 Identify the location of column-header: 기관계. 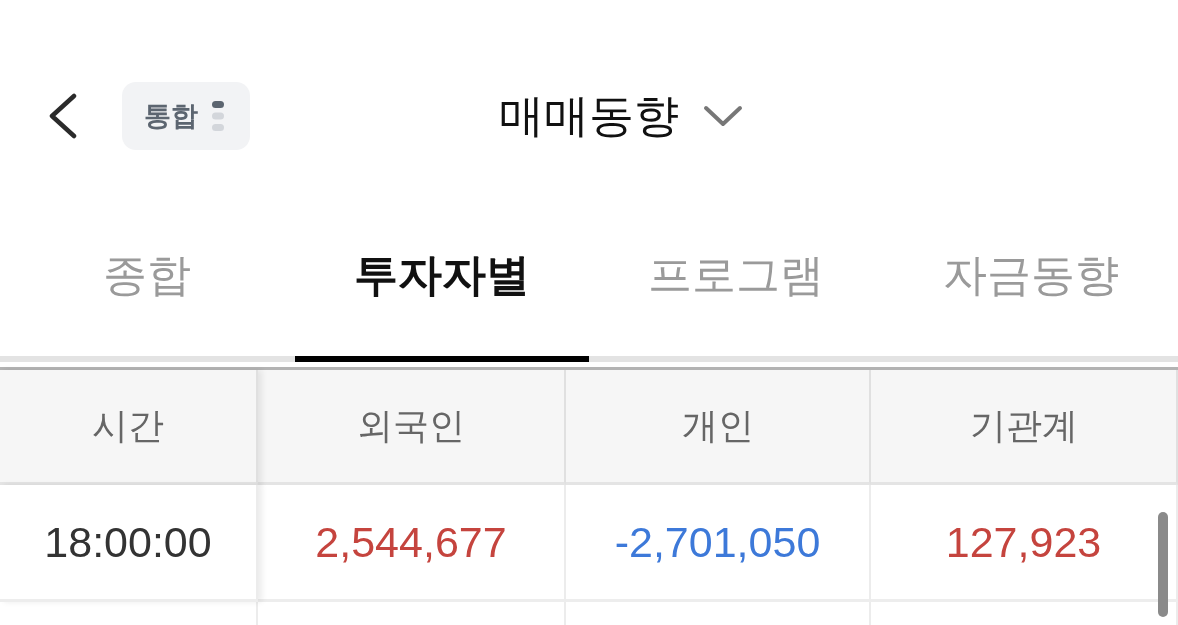
(1024, 427).